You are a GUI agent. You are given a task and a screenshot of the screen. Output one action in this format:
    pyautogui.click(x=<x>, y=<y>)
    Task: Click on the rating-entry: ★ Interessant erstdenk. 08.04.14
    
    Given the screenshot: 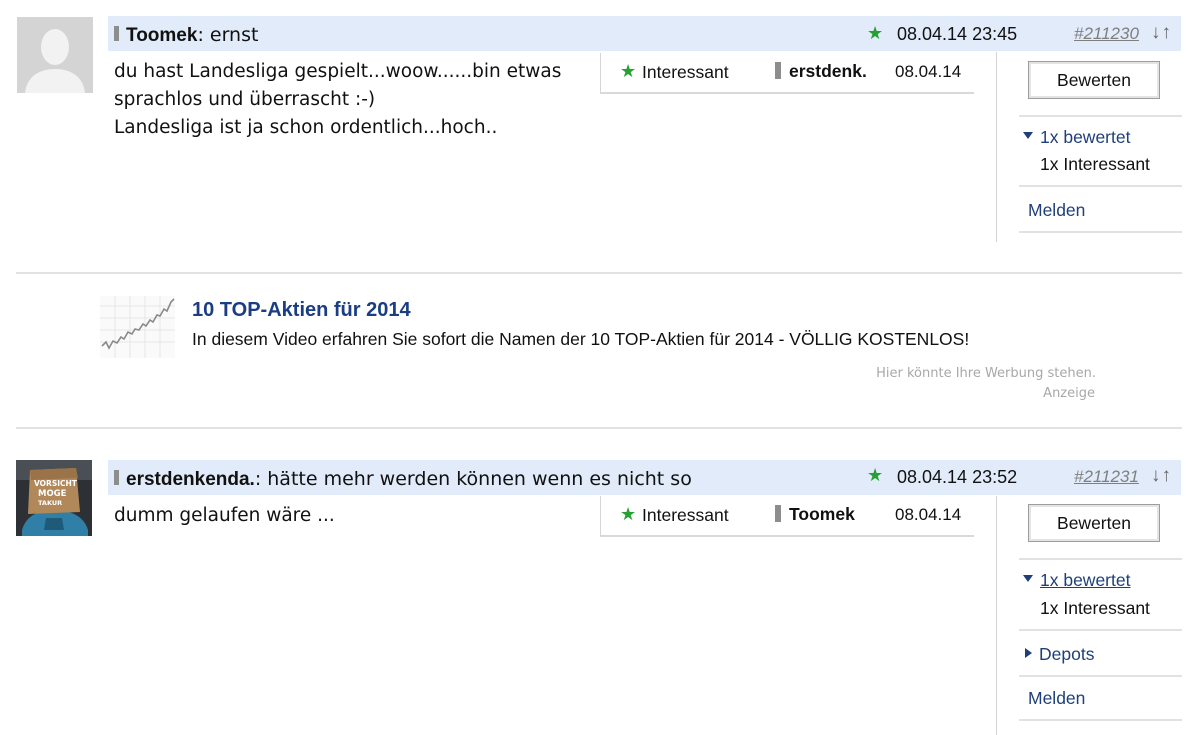 What is the action you would take?
    pyautogui.click(x=787, y=73)
    